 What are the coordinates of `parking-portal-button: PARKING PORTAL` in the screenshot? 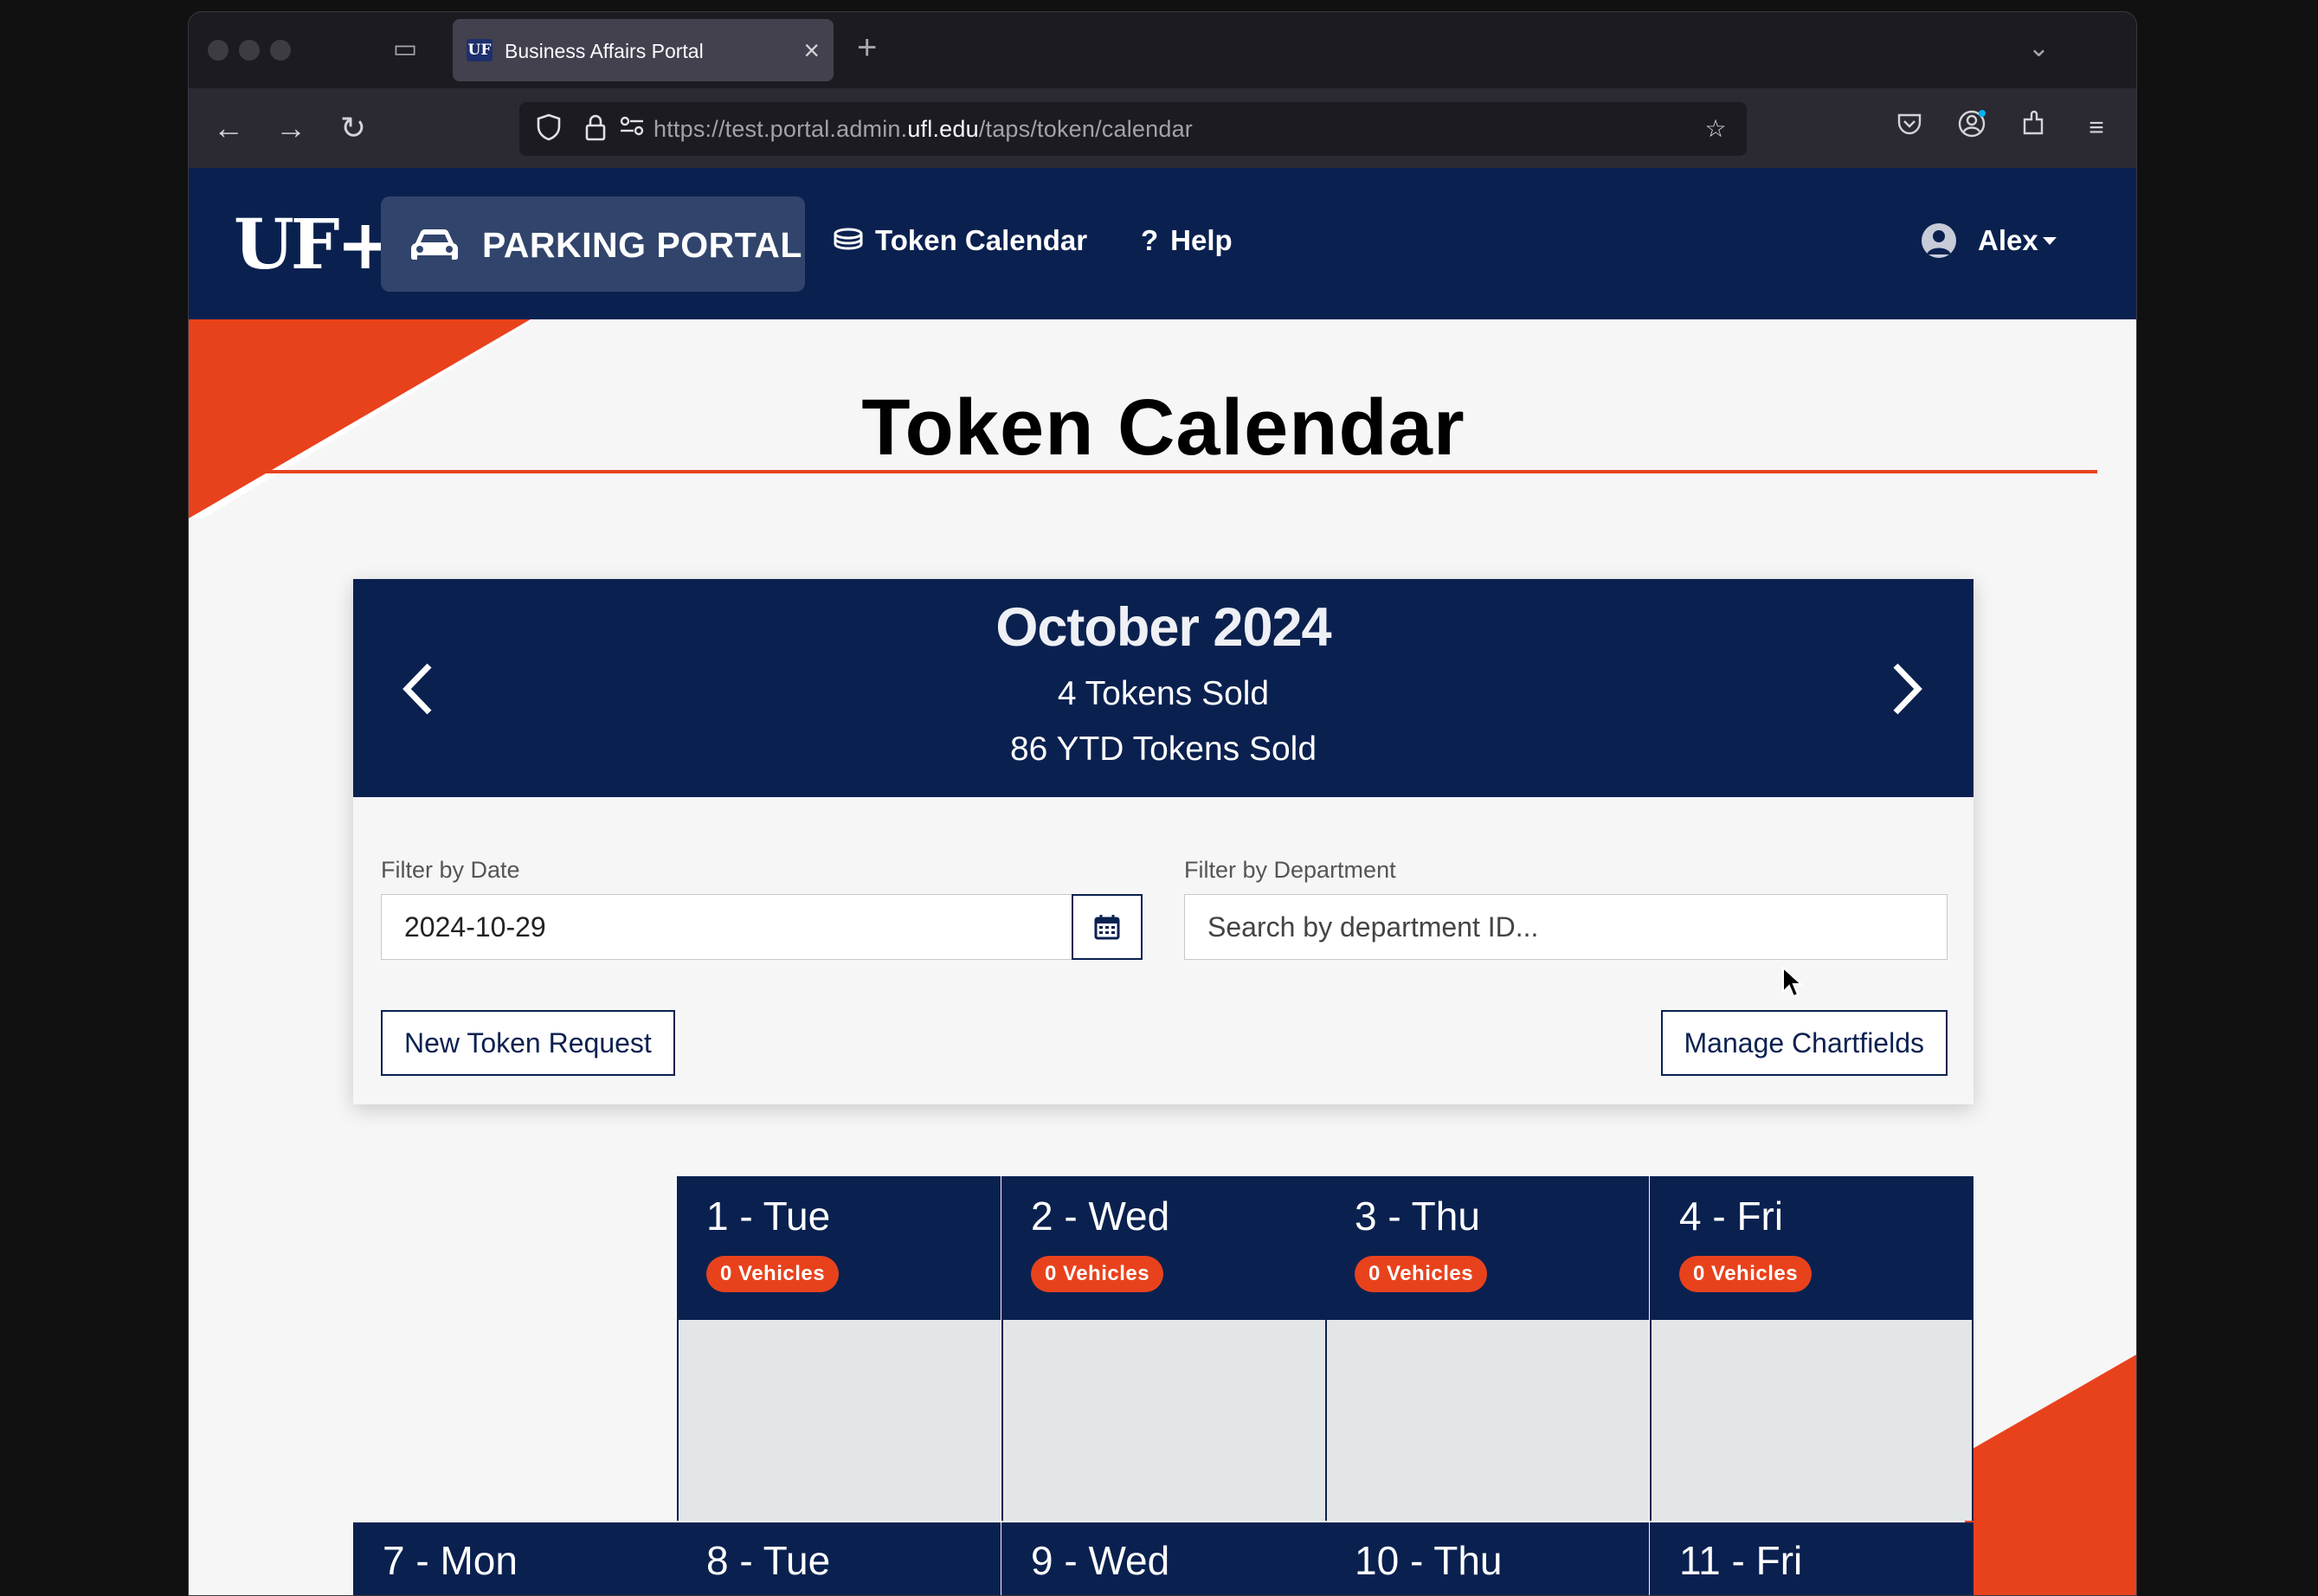 It's located at (593, 244).